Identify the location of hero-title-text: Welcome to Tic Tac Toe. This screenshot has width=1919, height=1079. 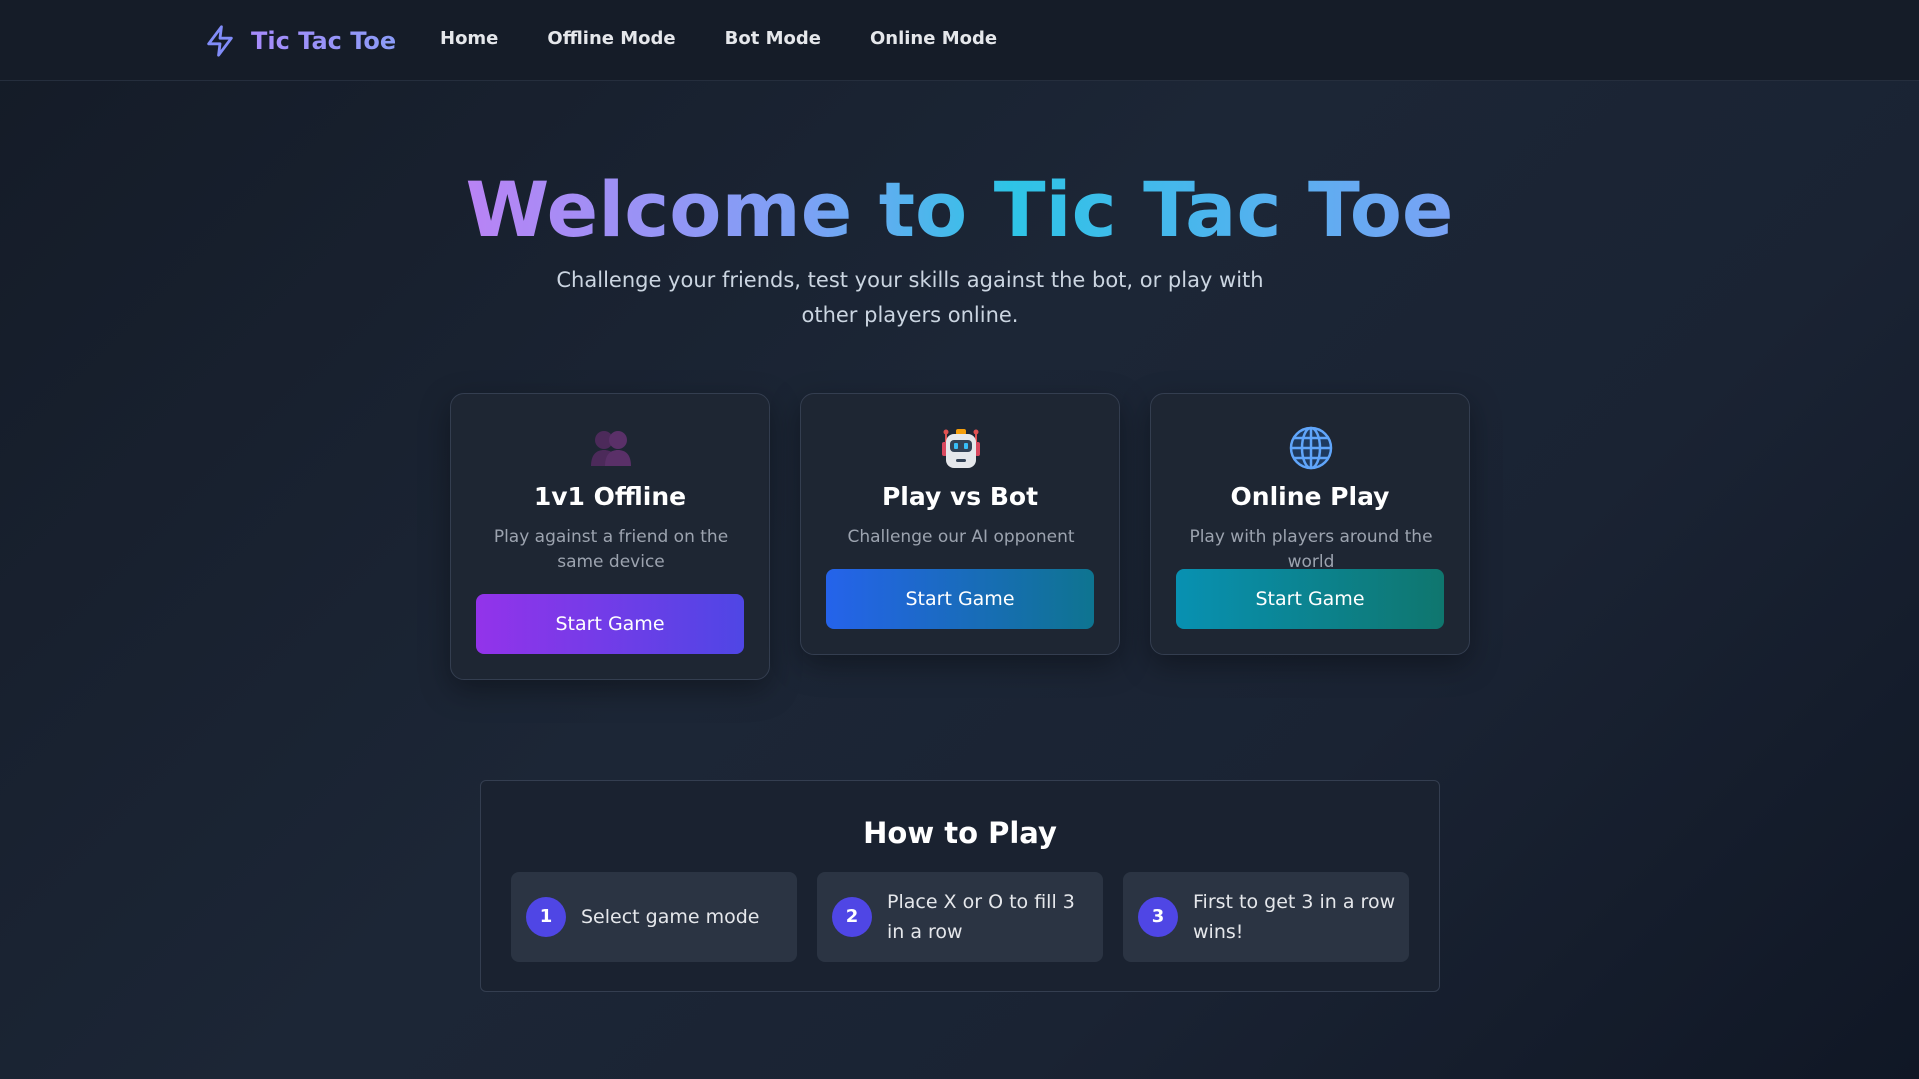
(959, 209).